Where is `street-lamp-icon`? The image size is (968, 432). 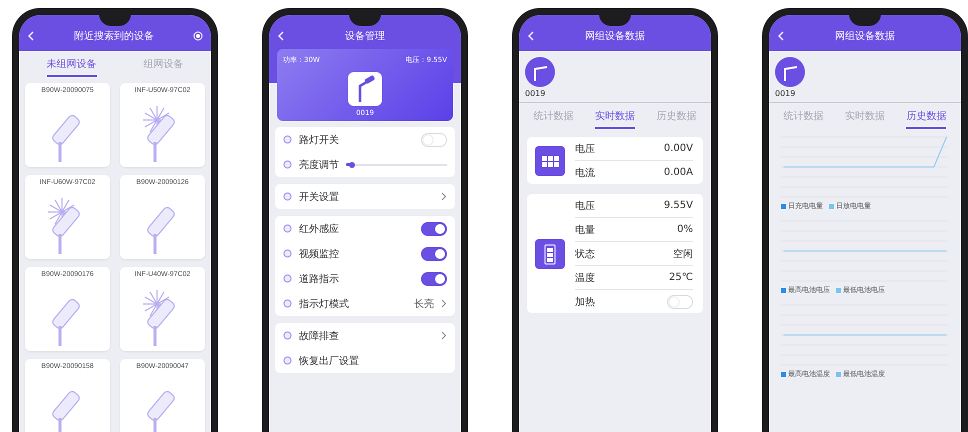 street-lamp-icon is located at coordinates (365, 89).